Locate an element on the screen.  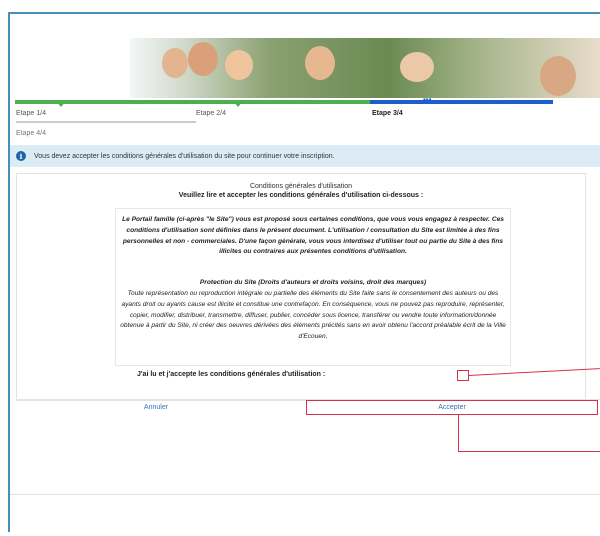
cgu-title: Conditions générales d'utilisation is located at coordinates (301, 186).